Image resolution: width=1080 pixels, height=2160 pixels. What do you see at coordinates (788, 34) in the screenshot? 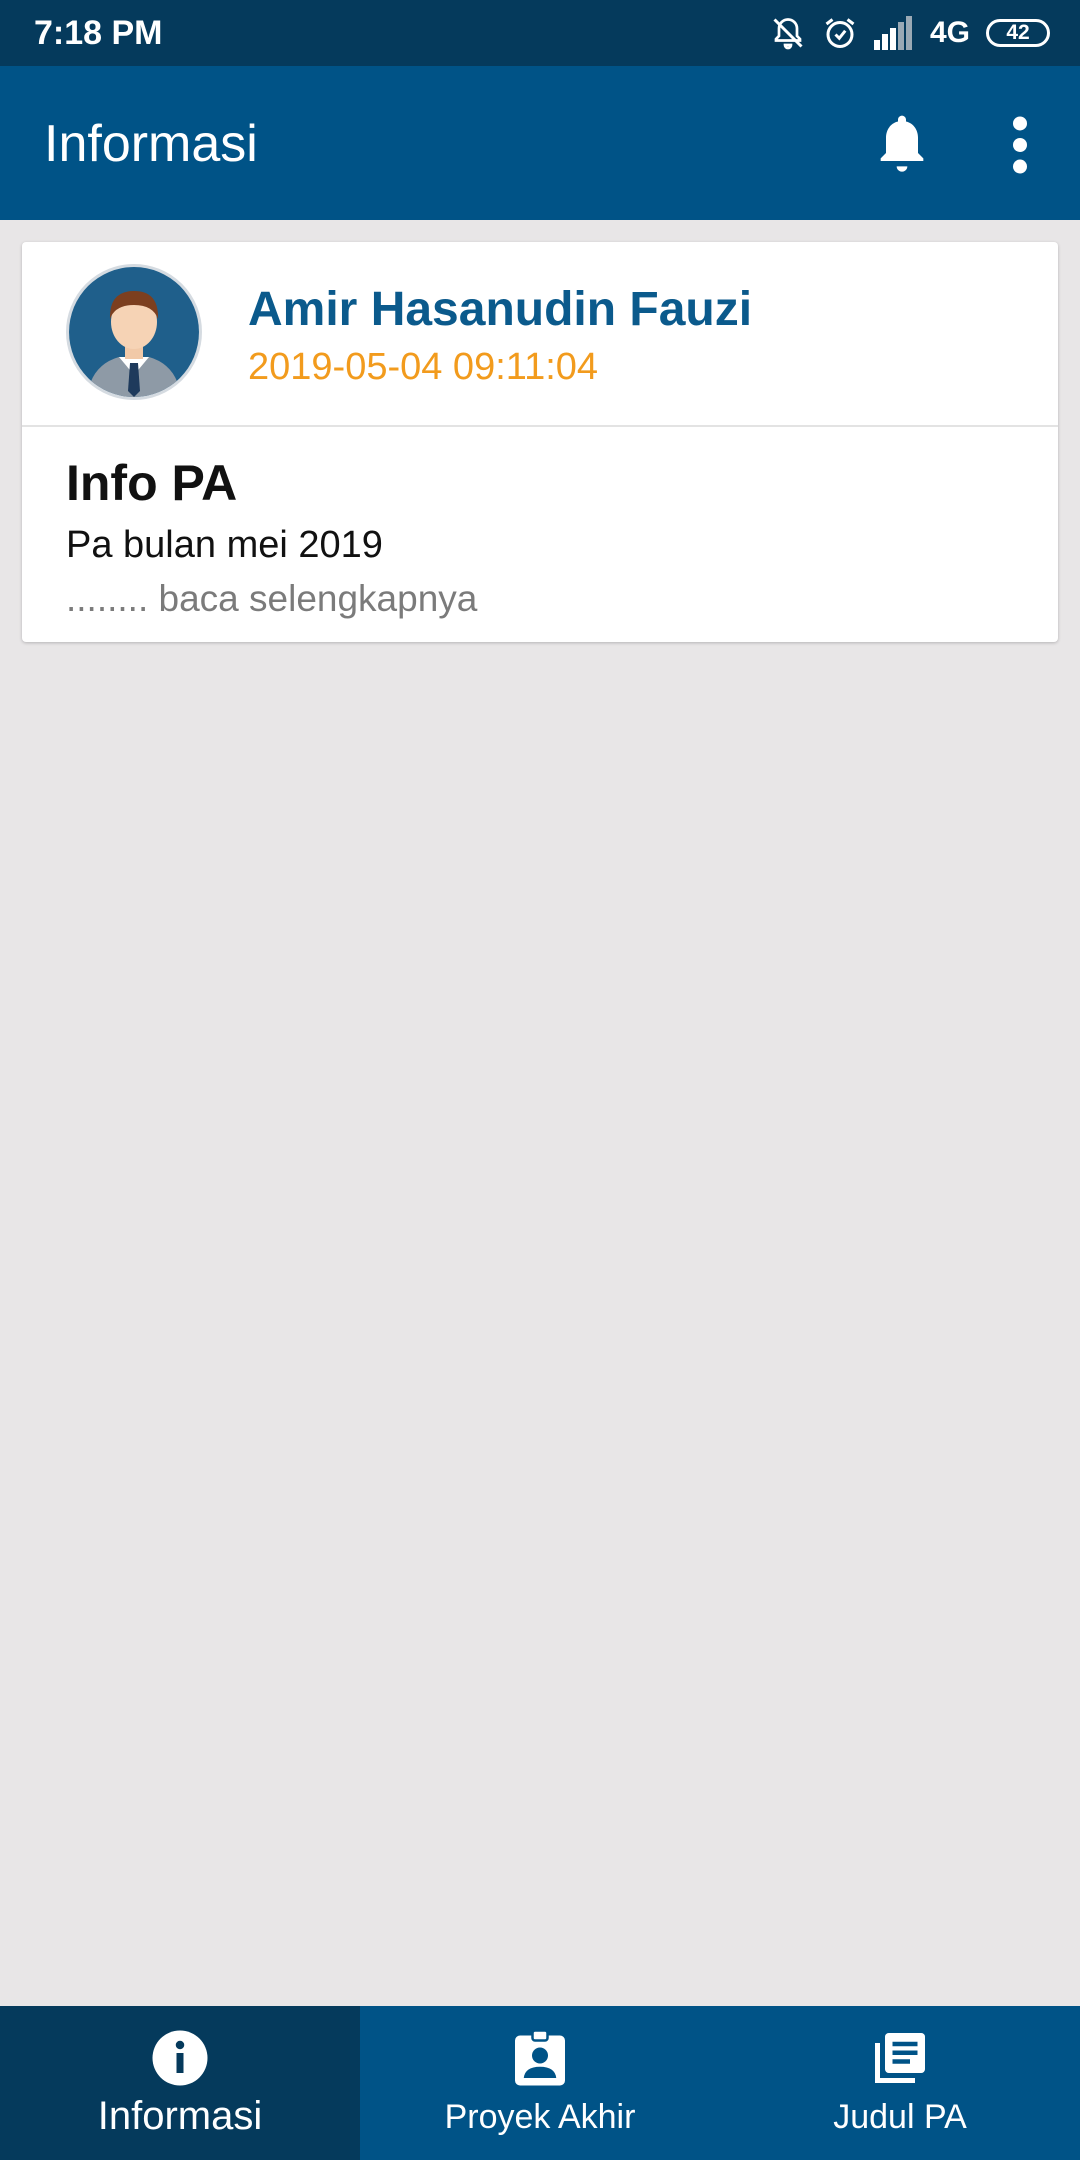
I see `muted-bell-icon` at bounding box center [788, 34].